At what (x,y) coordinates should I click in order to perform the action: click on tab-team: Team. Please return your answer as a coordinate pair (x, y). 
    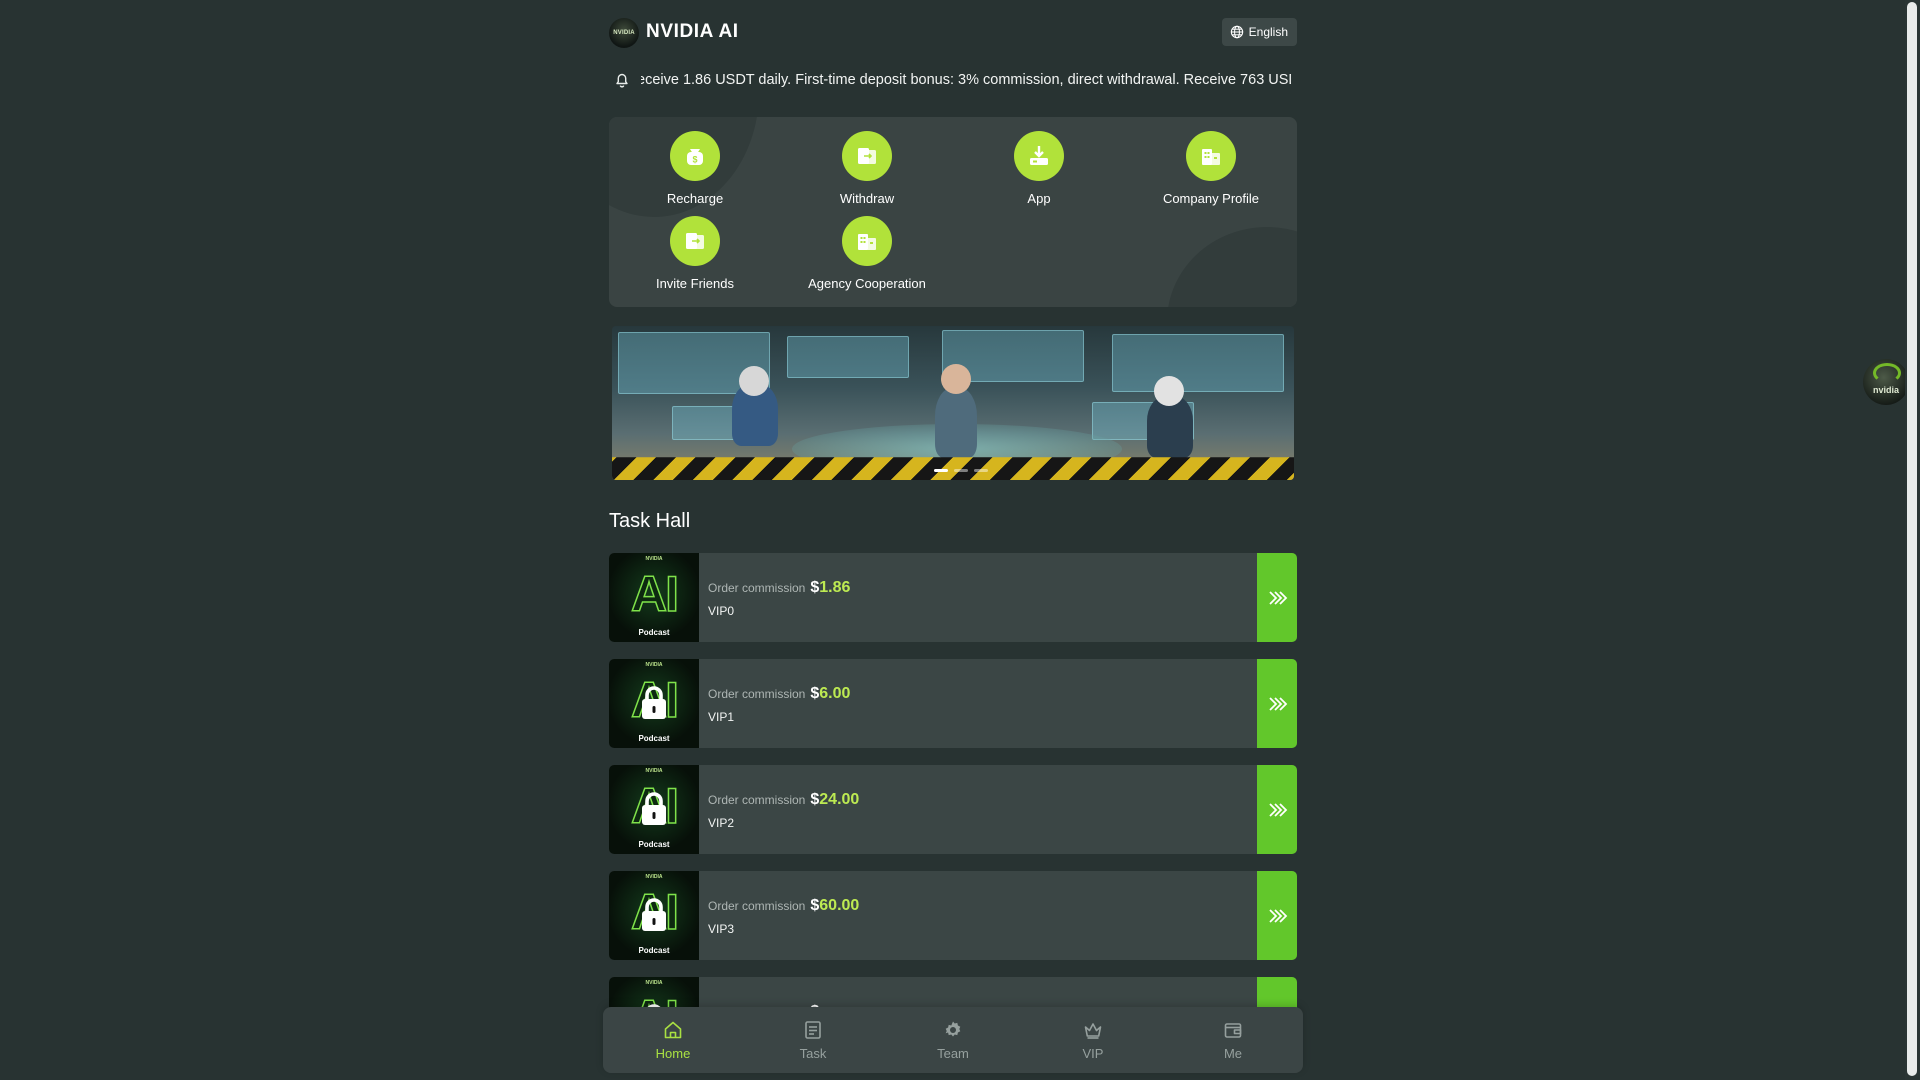
    Looking at the image, I should click on (953, 1040).